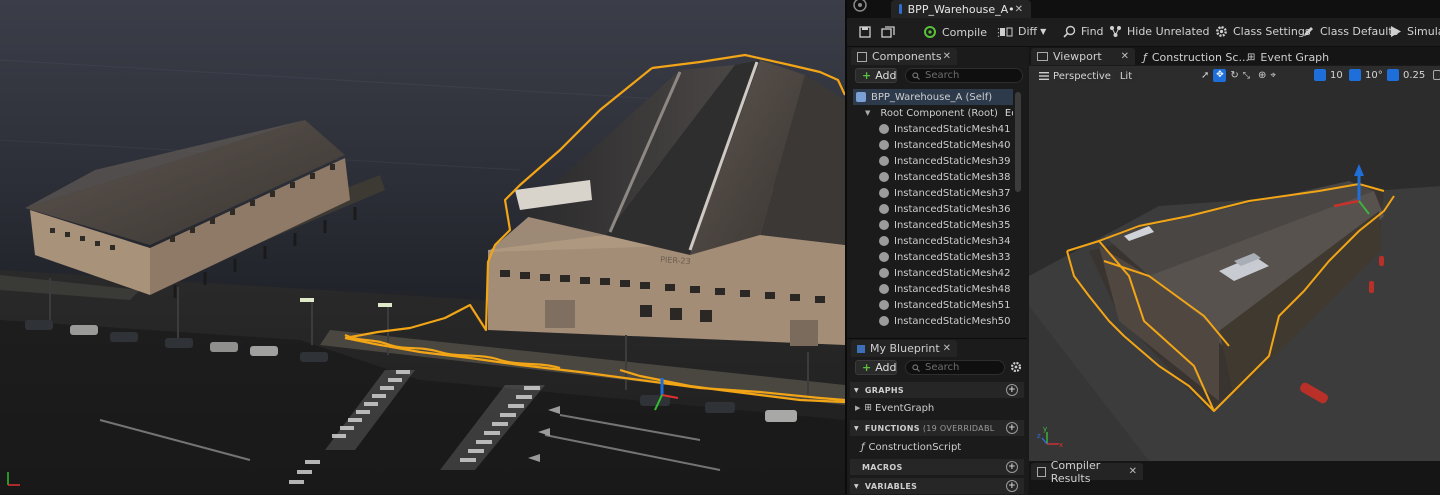  I want to click on my-blueprint-tab: My Blueprint ✕, so click(904, 348).